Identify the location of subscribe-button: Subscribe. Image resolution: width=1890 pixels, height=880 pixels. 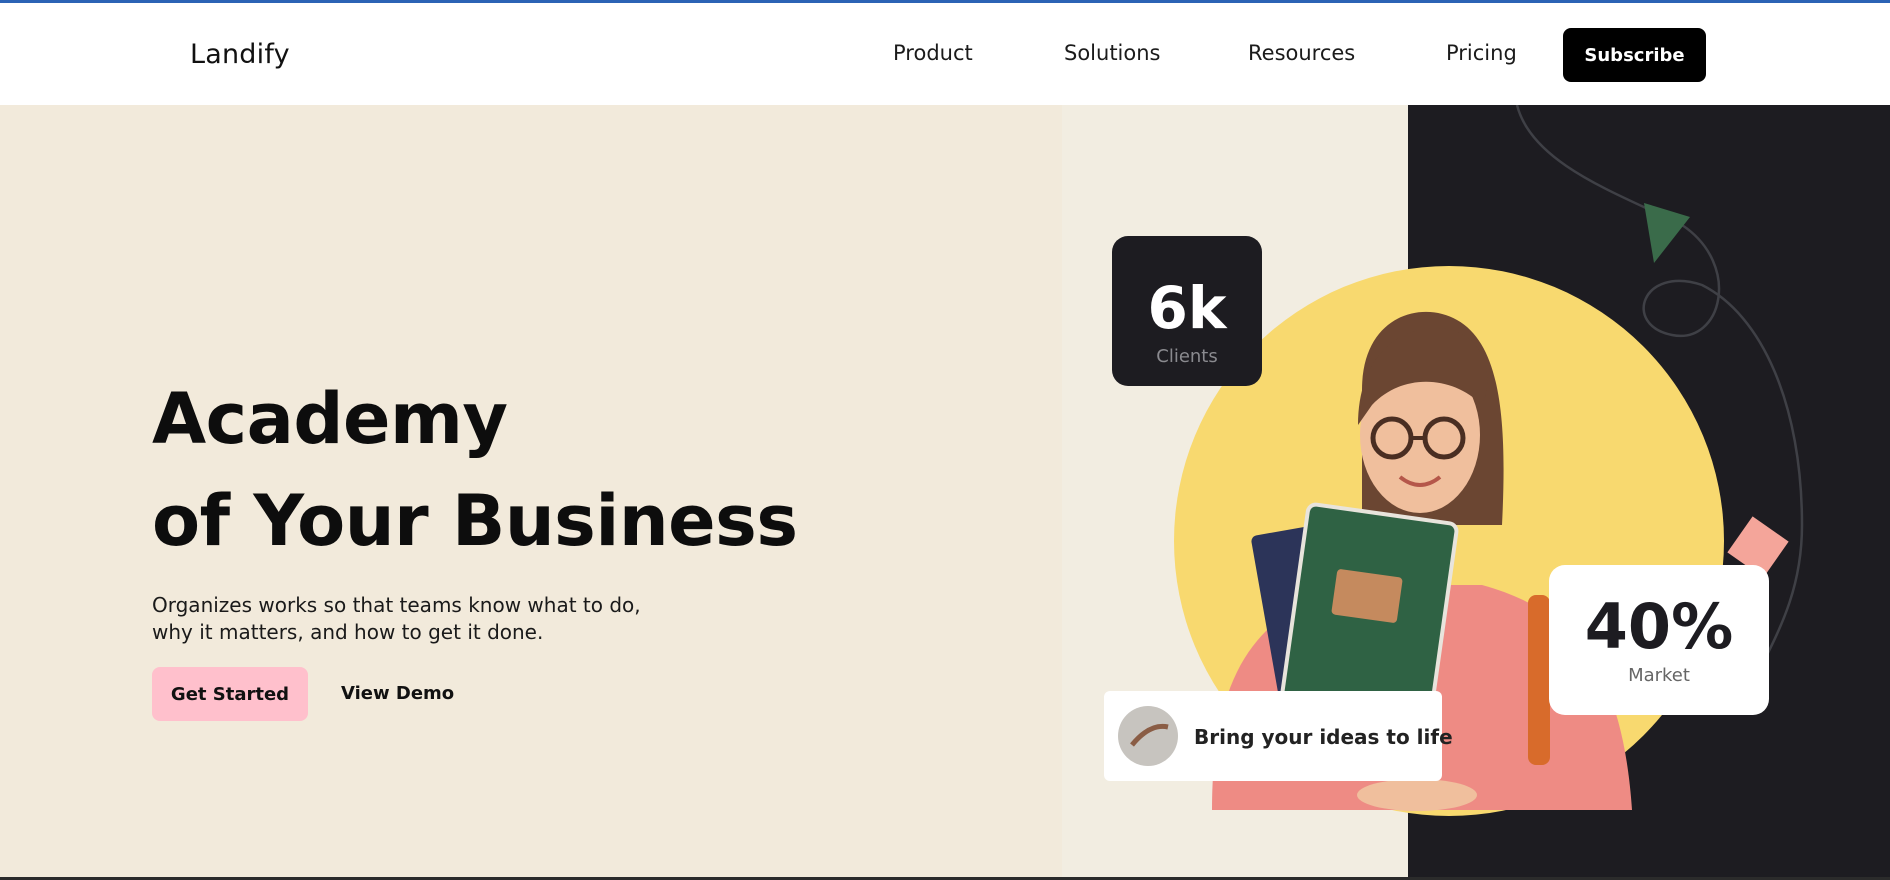
(1634, 55).